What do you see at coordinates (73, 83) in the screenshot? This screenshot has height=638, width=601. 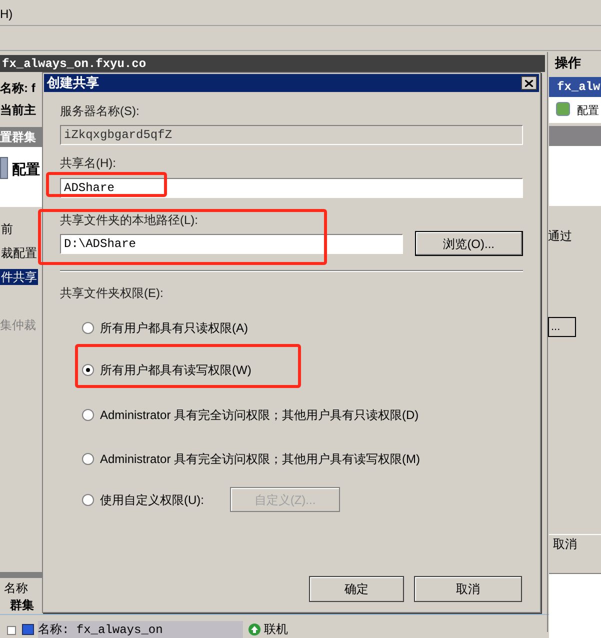 I see `dialog-title: 创建共享` at bounding box center [73, 83].